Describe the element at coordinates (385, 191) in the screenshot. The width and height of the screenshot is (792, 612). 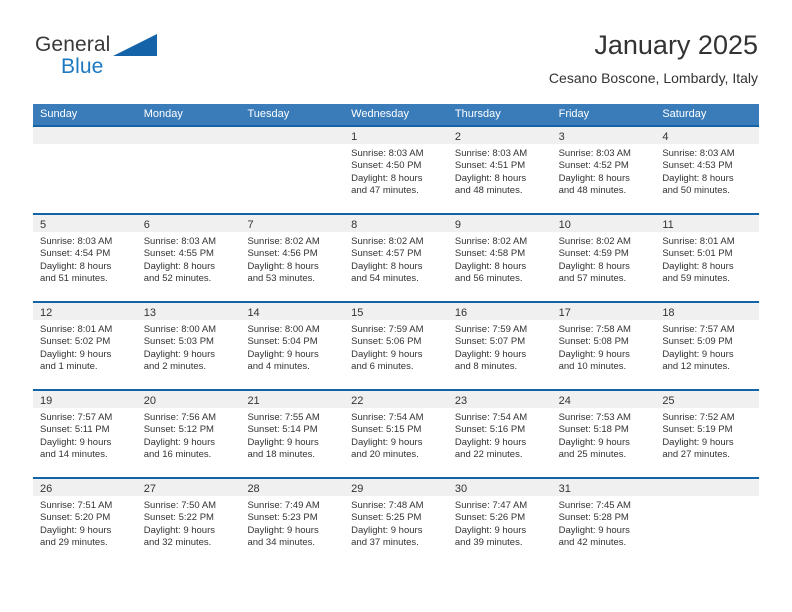
I see `daylight-text-line2: and 47 minutes.` at that location.